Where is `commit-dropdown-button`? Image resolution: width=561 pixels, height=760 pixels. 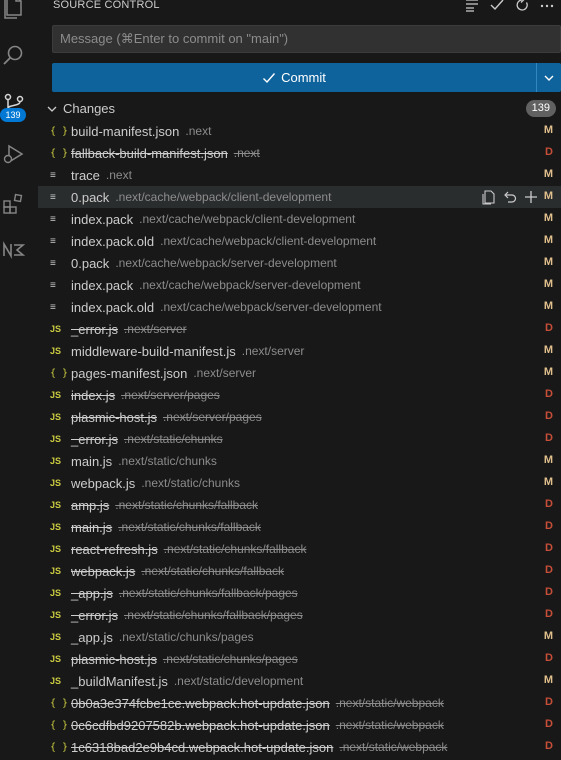
commit-dropdown-button is located at coordinates (549, 77).